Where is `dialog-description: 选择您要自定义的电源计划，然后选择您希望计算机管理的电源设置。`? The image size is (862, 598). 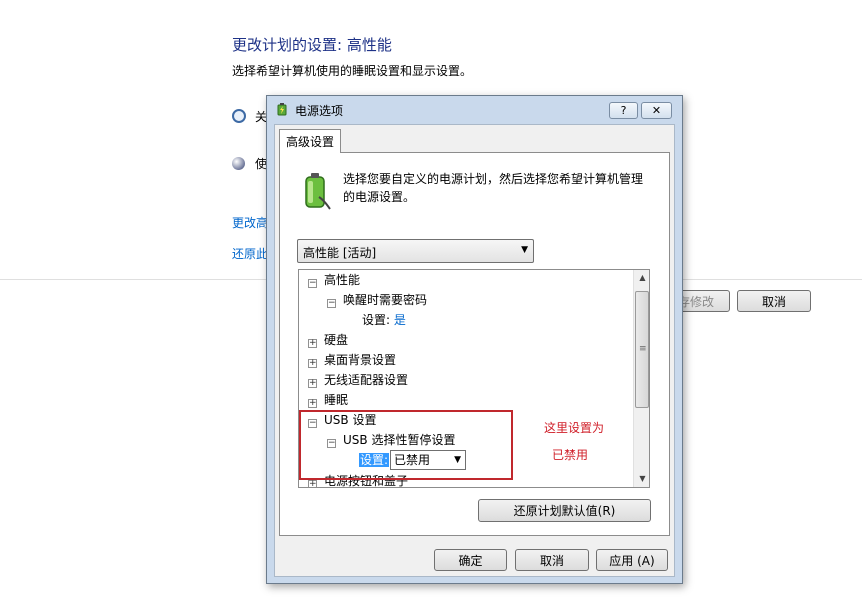
dialog-description: 选择您要自定义的电源计划，然后选择您希望计算机管理的电源设置。 is located at coordinates (493, 188).